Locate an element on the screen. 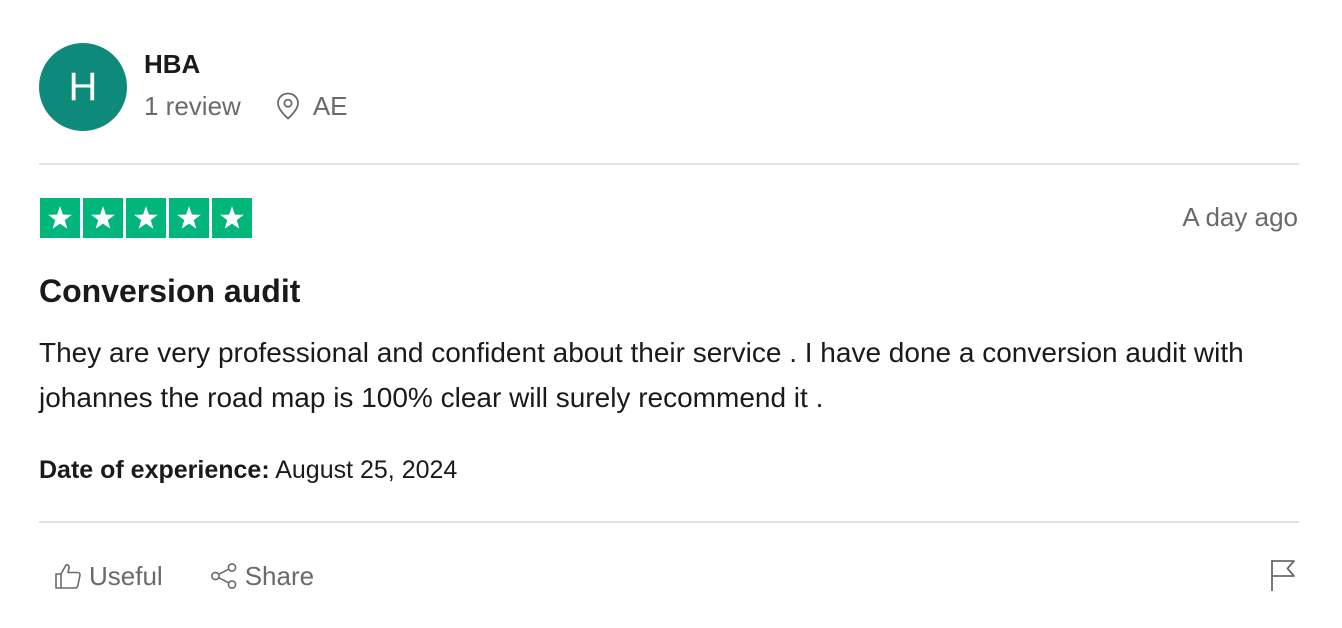 The height and width of the screenshot is (628, 1342). star-rating is located at coordinates (146, 218).